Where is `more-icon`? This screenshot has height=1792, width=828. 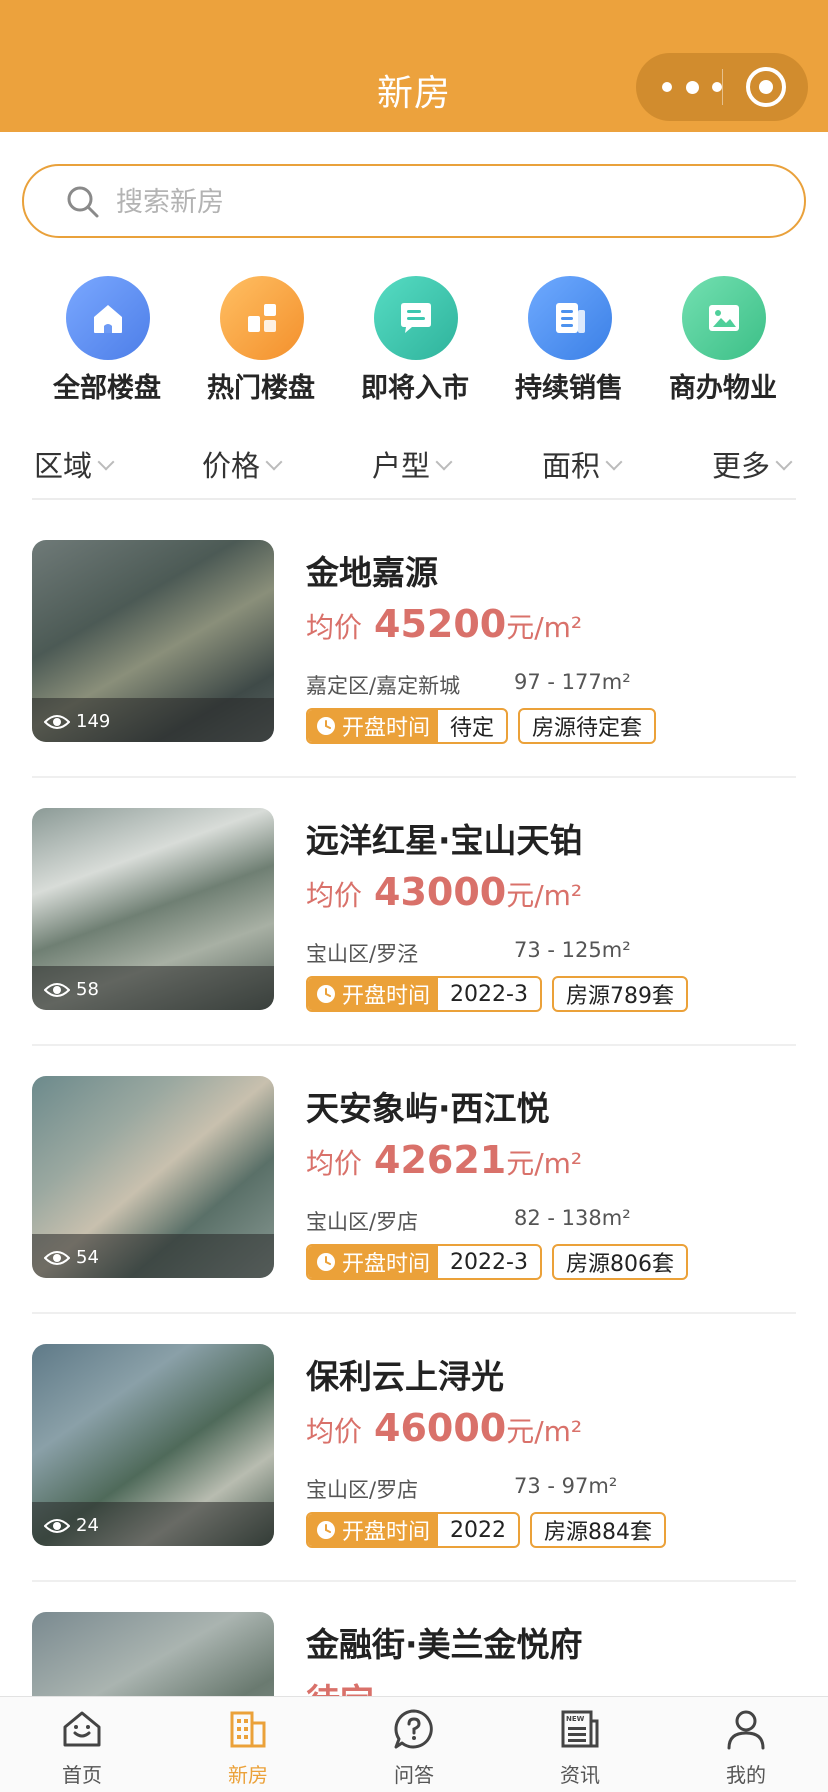 more-icon is located at coordinates (692, 87).